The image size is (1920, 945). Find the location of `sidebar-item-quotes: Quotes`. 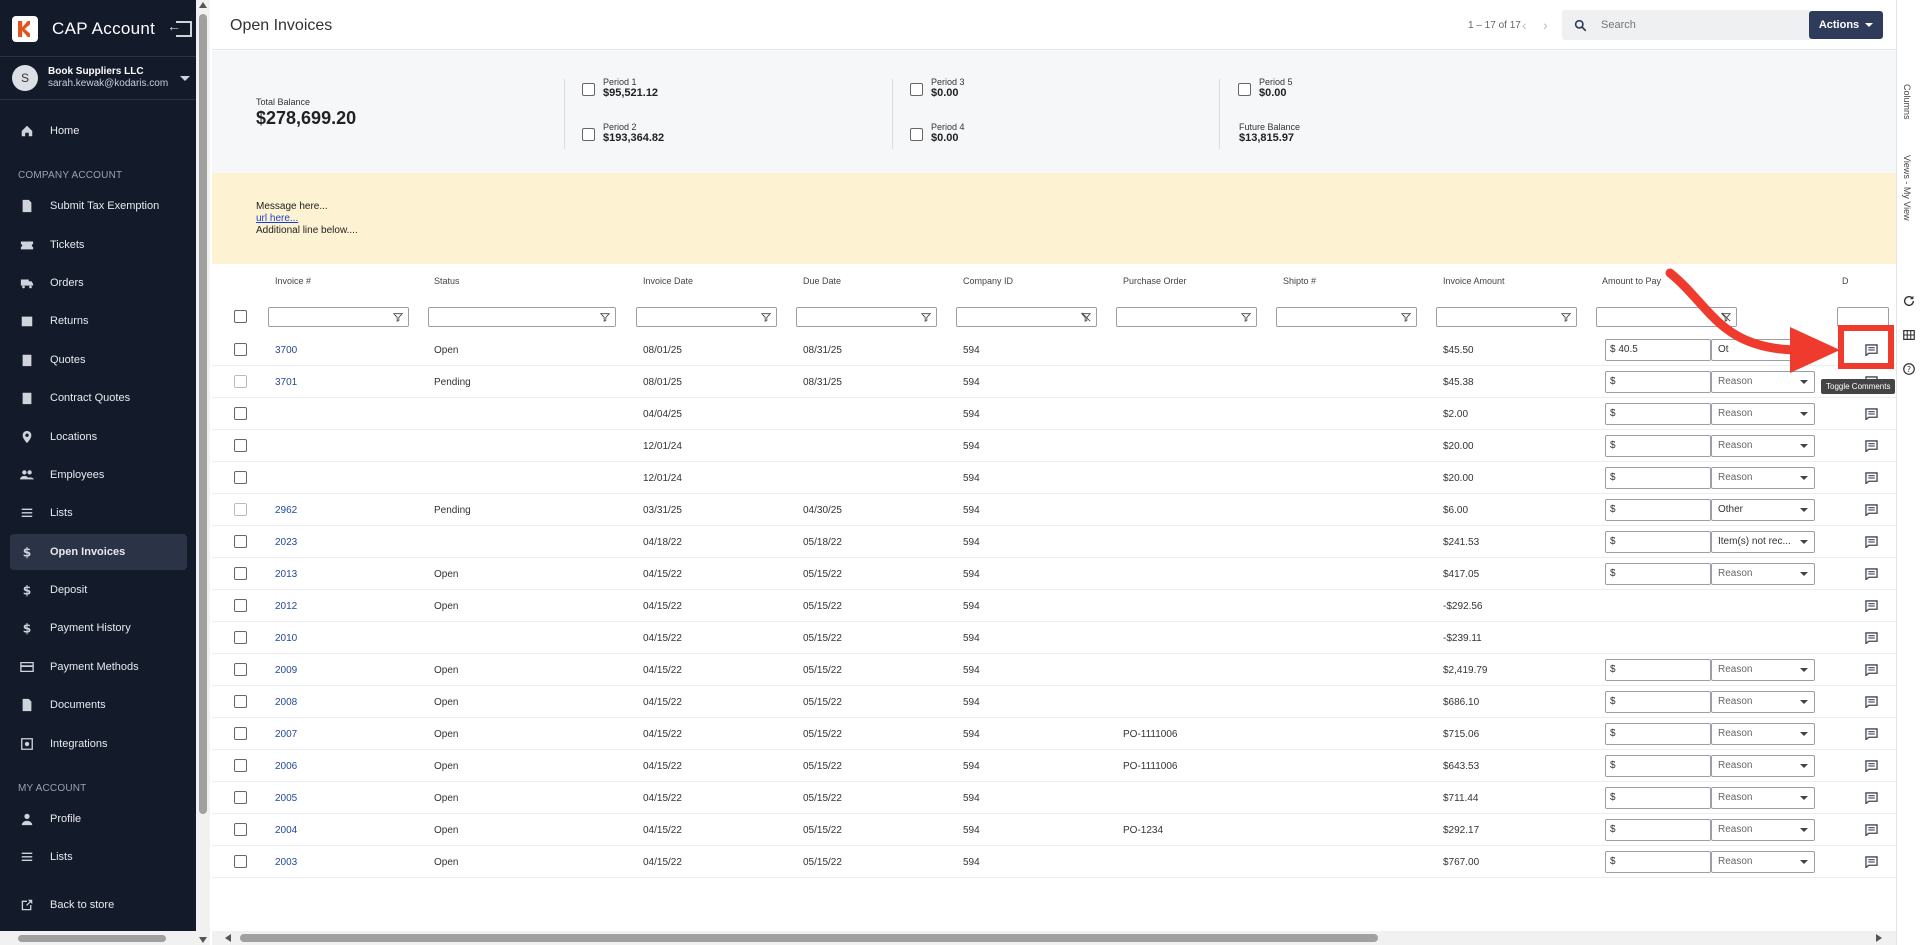

sidebar-item-quotes: Quotes is located at coordinates (98, 360).